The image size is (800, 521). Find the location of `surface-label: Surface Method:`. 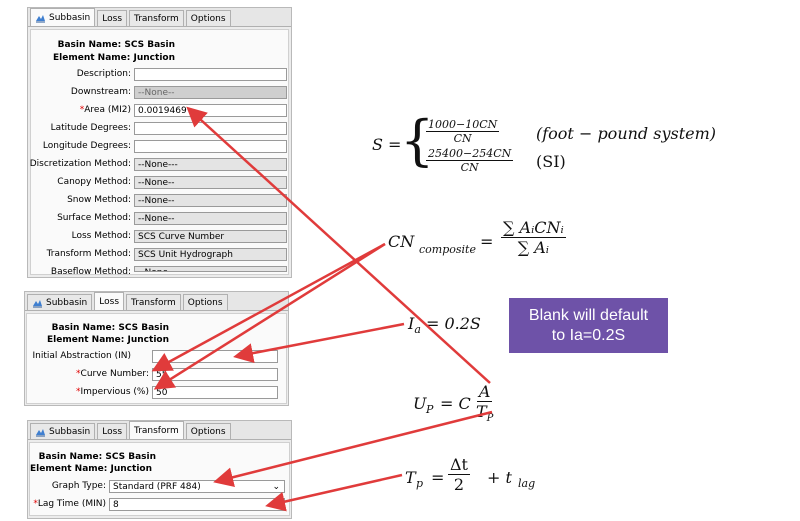

surface-label: Surface Method: is located at coordinates (94, 218).